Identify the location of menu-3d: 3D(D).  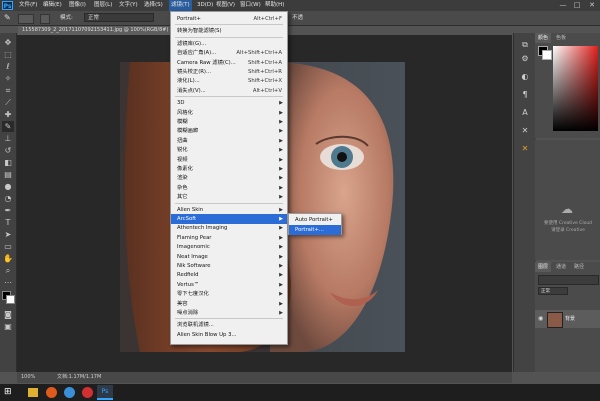
(205, 5).